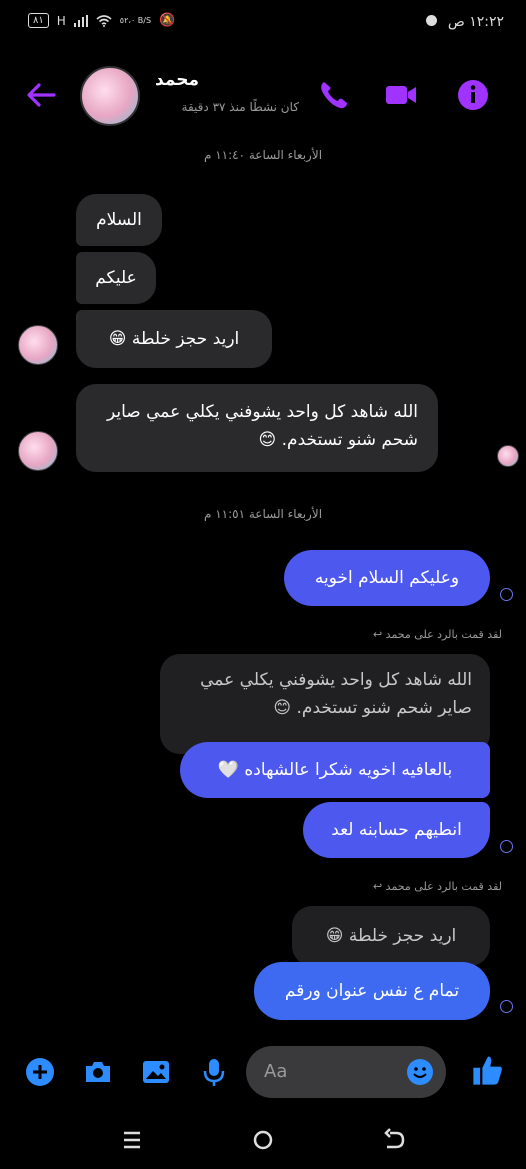  Describe the element at coordinates (263, 1140) in the screenshot. I see `home-icon` at that location.